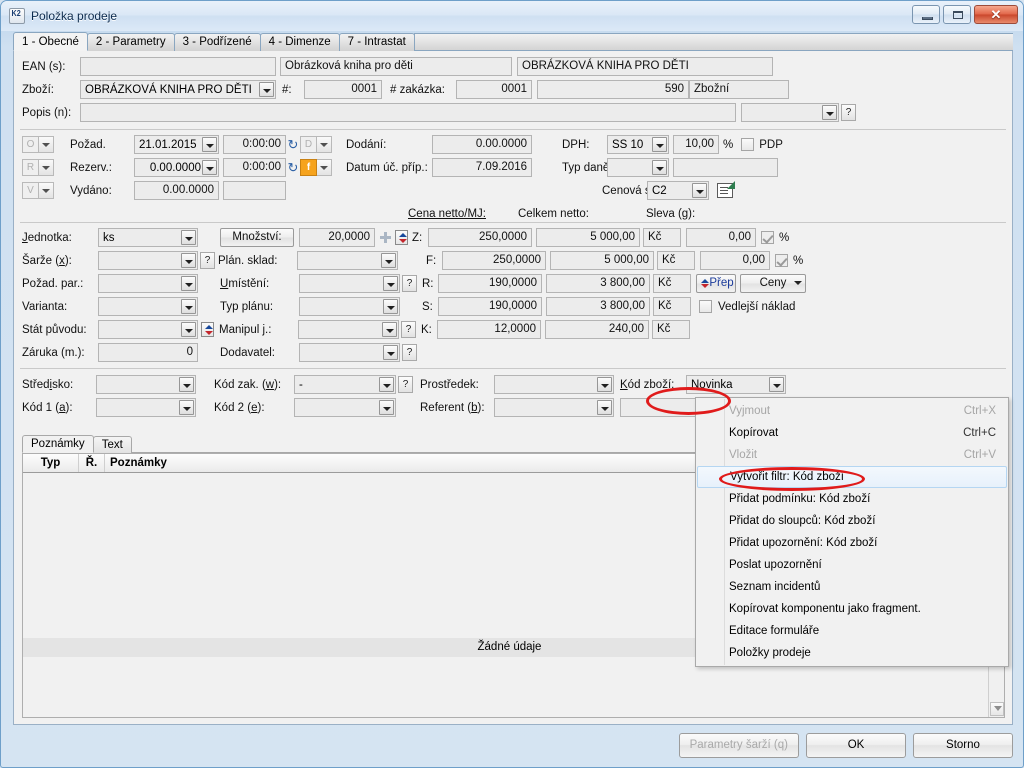 This screenshot has width=1024, height=768. What do you see at coordinates (254, 144) in the screenshot?
I see `pozad-time-field: 0:00:00` at bounding box center [254, 144].